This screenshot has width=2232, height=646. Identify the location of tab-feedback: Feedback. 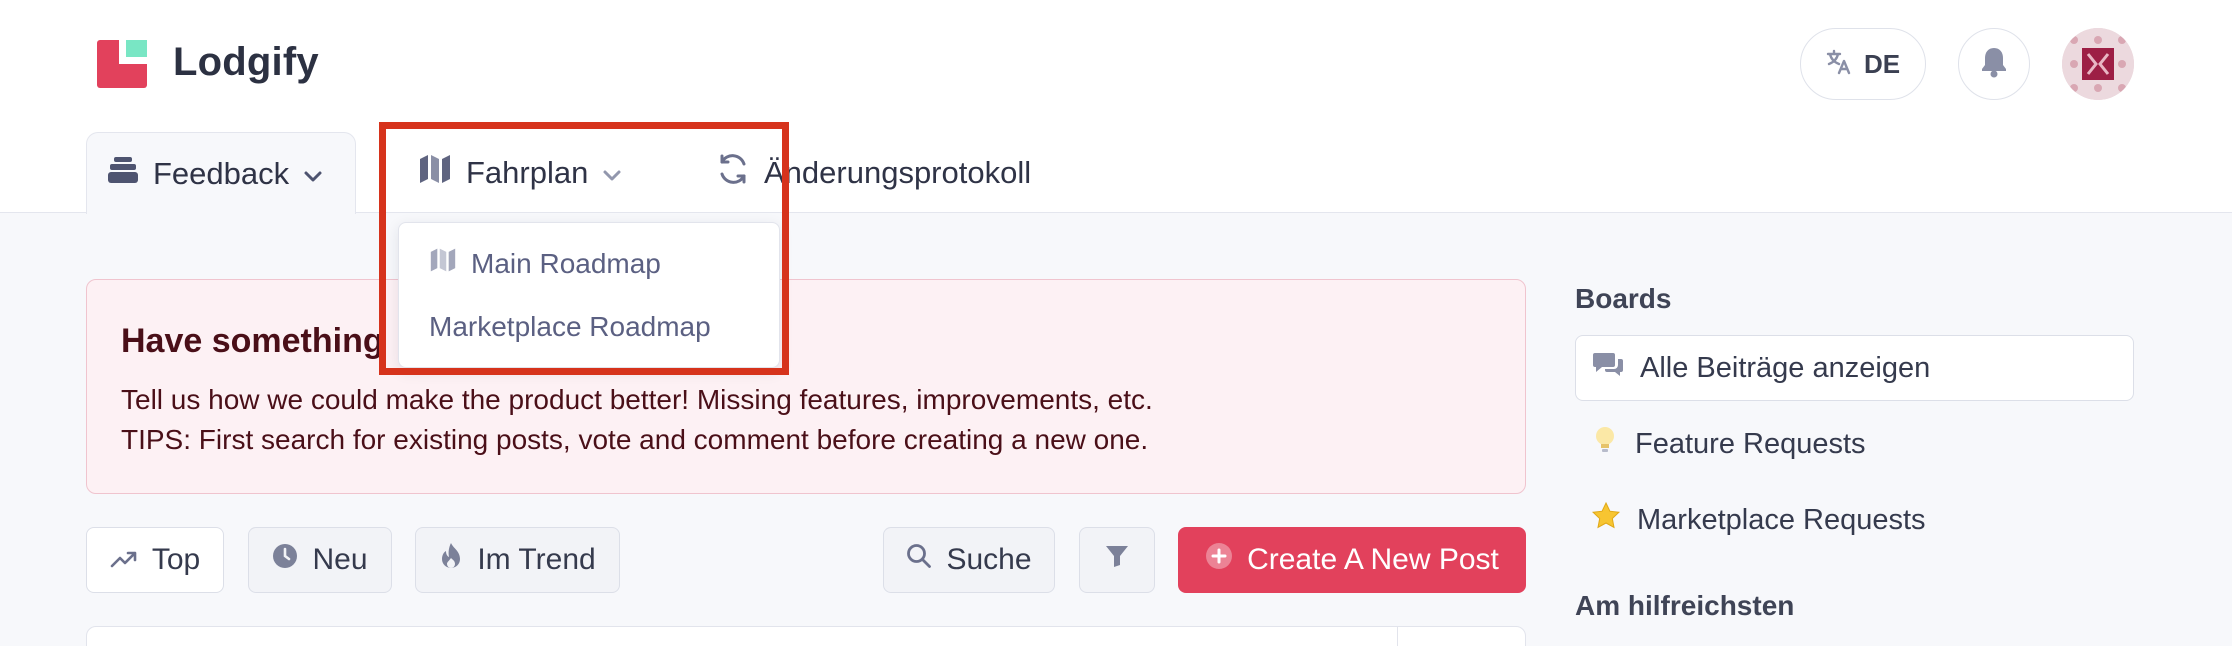
(221, 173).